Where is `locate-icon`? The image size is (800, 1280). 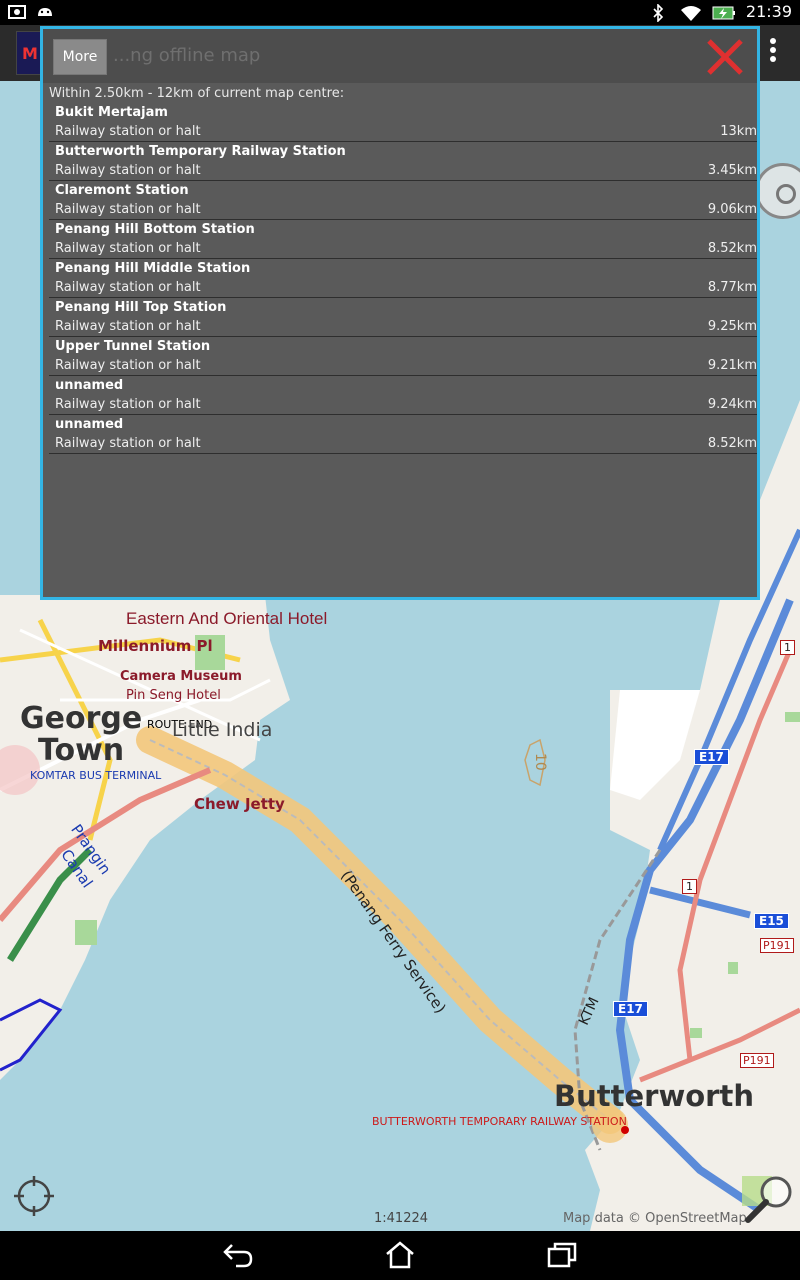
locate-icon is located at coordinates (34, 1196).